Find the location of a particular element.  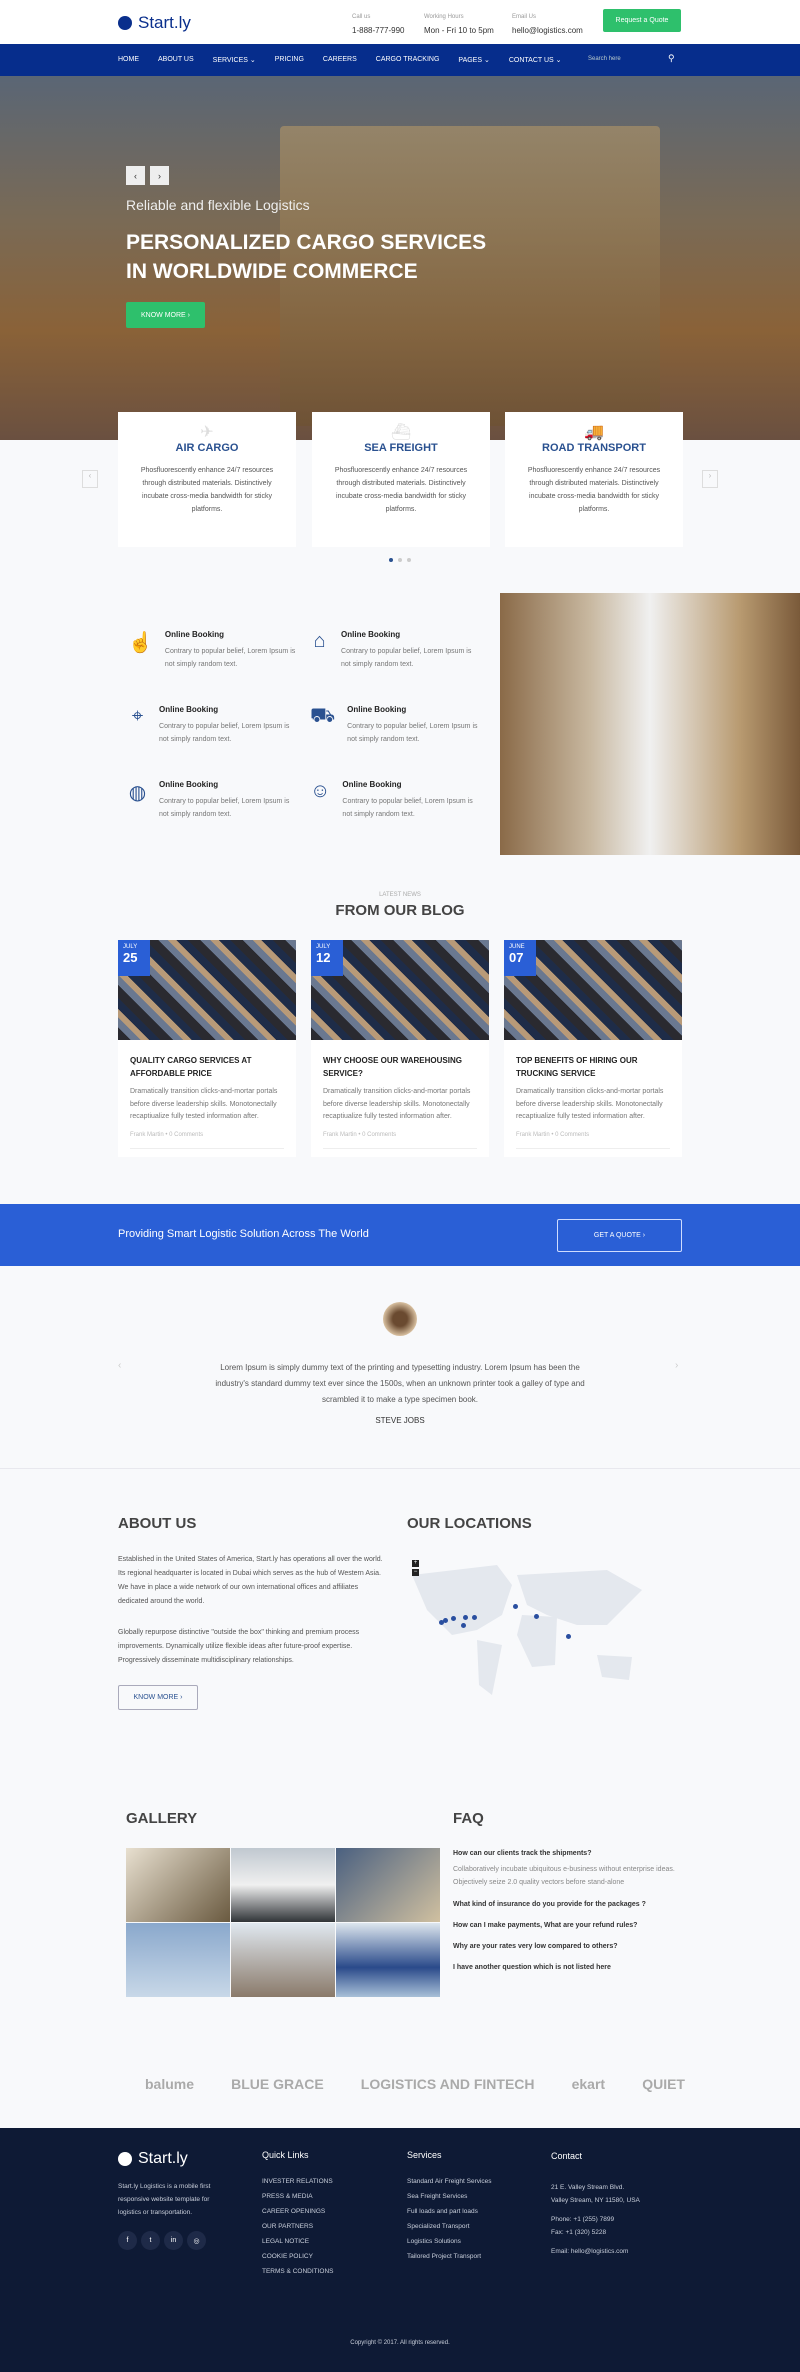

nav-item: ABOUT US is located at coordinates (176, 60).